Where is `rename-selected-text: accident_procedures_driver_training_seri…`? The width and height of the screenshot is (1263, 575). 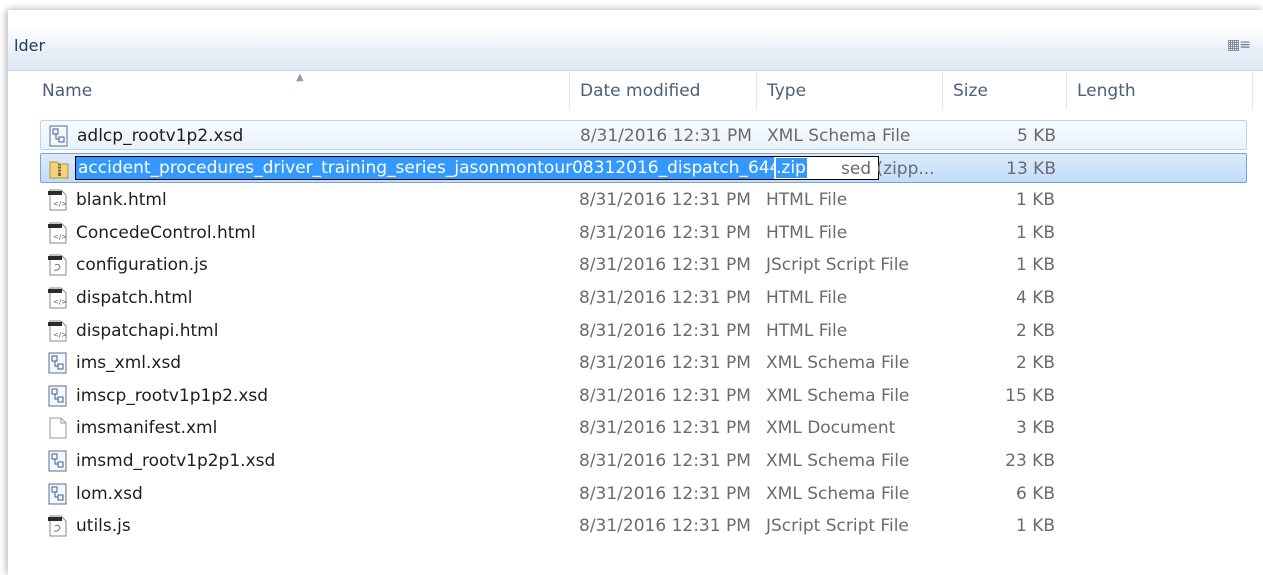
rename-selected-text: accident_procedures_driver_training_seri… is located at coordinates (450, 167).